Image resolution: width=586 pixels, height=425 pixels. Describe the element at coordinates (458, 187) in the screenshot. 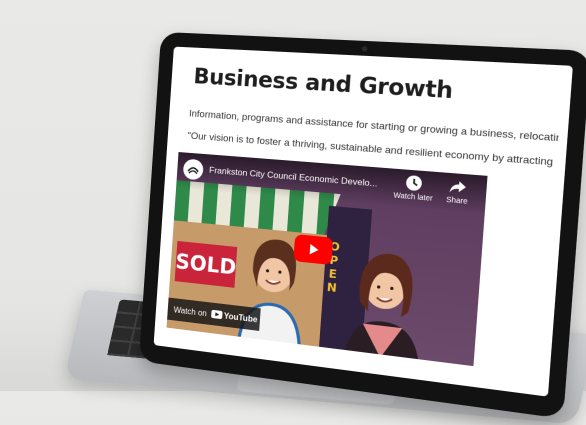

I see `share-arrow-icon` at that location.